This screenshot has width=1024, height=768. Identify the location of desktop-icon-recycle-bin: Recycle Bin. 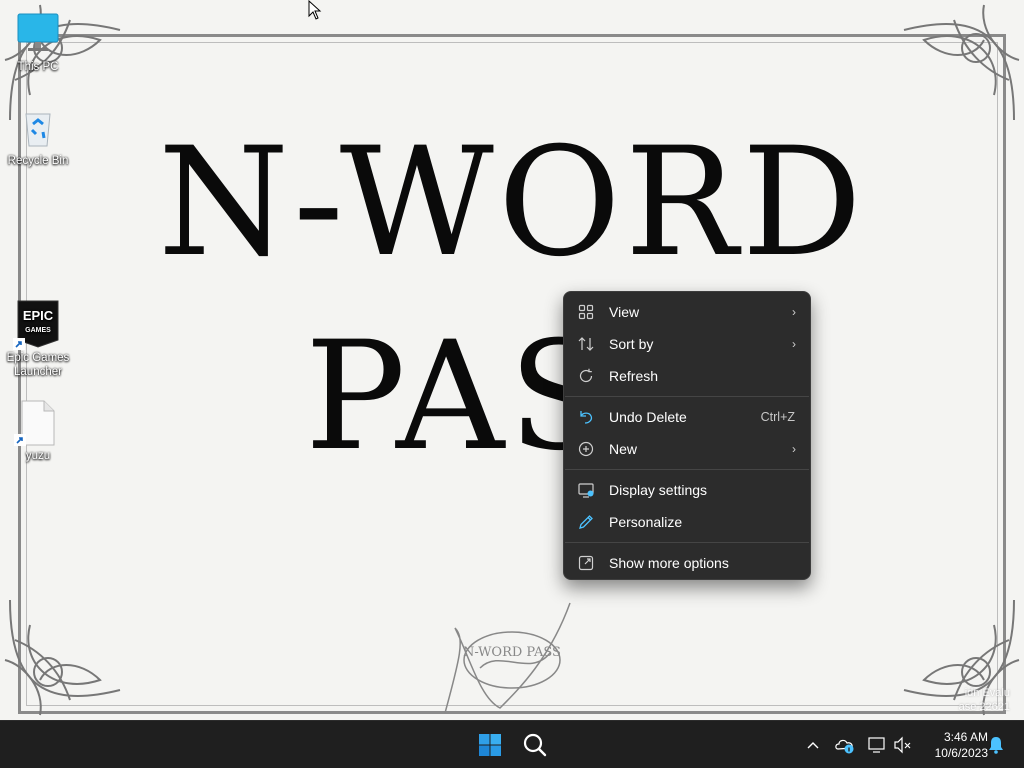
(38, 139).